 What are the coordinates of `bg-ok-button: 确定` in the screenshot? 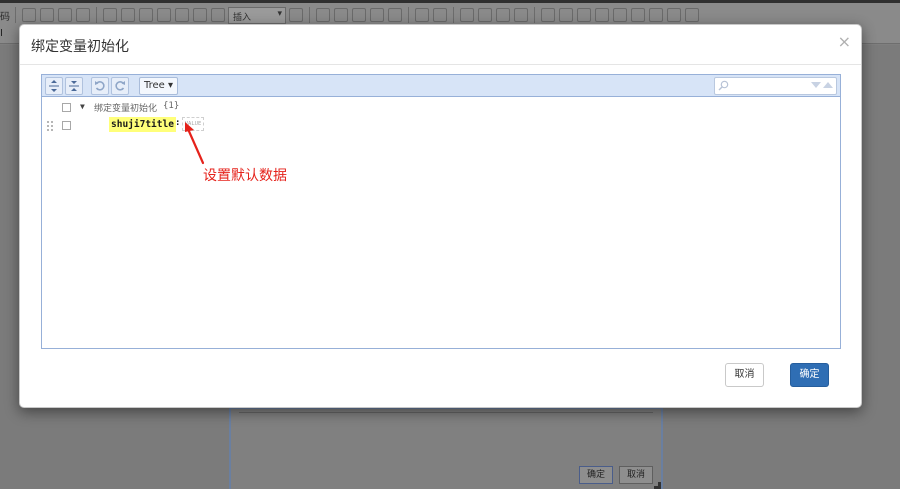 It's located at (596, 475).